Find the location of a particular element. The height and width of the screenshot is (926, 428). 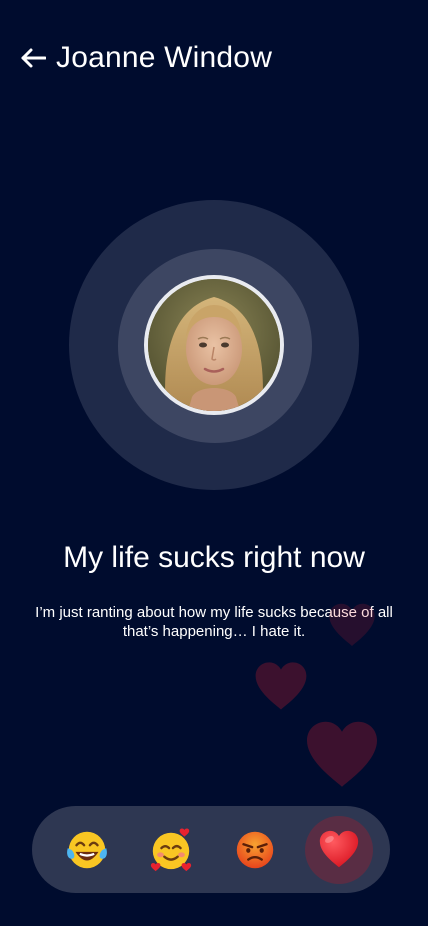

reaction-heart-button is located at coordinates (339, 850).